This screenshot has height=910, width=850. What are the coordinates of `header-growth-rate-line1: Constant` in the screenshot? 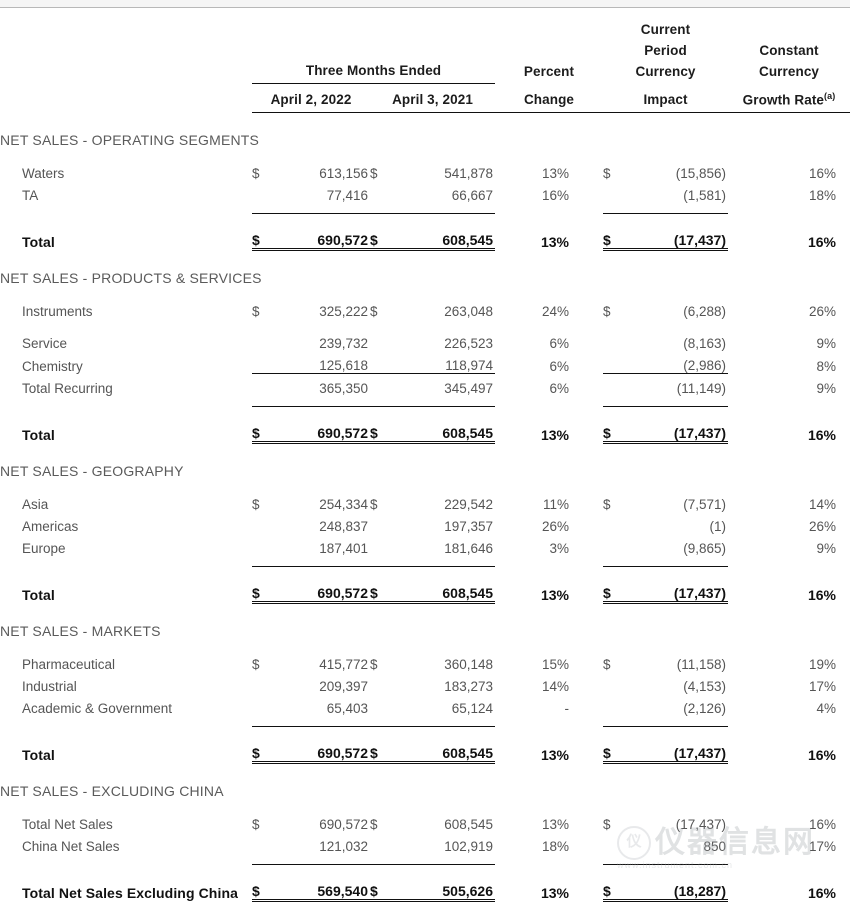 It's located at (789, 50).